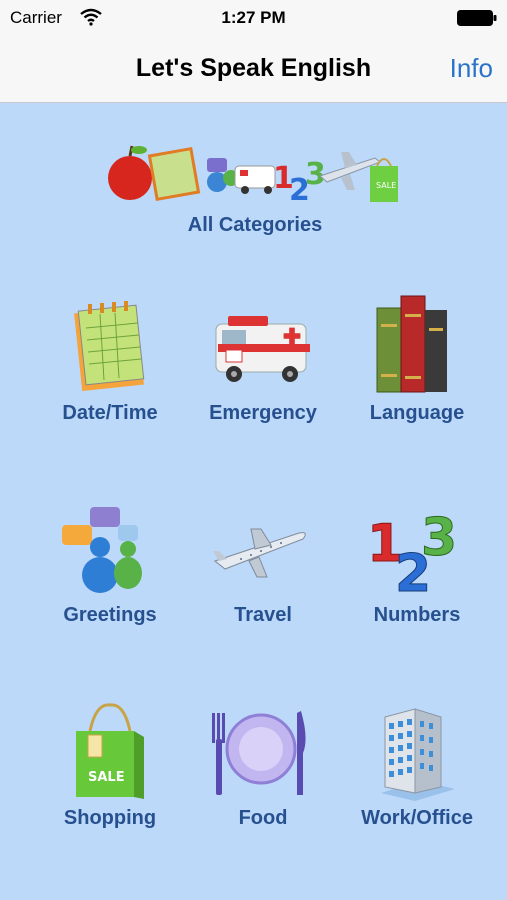 Image resolution: width=507 pixels, height=900 pixels. Describe the element at coordinates (102, 550) in the screenshot. I see `people-chat-icon` at that location.